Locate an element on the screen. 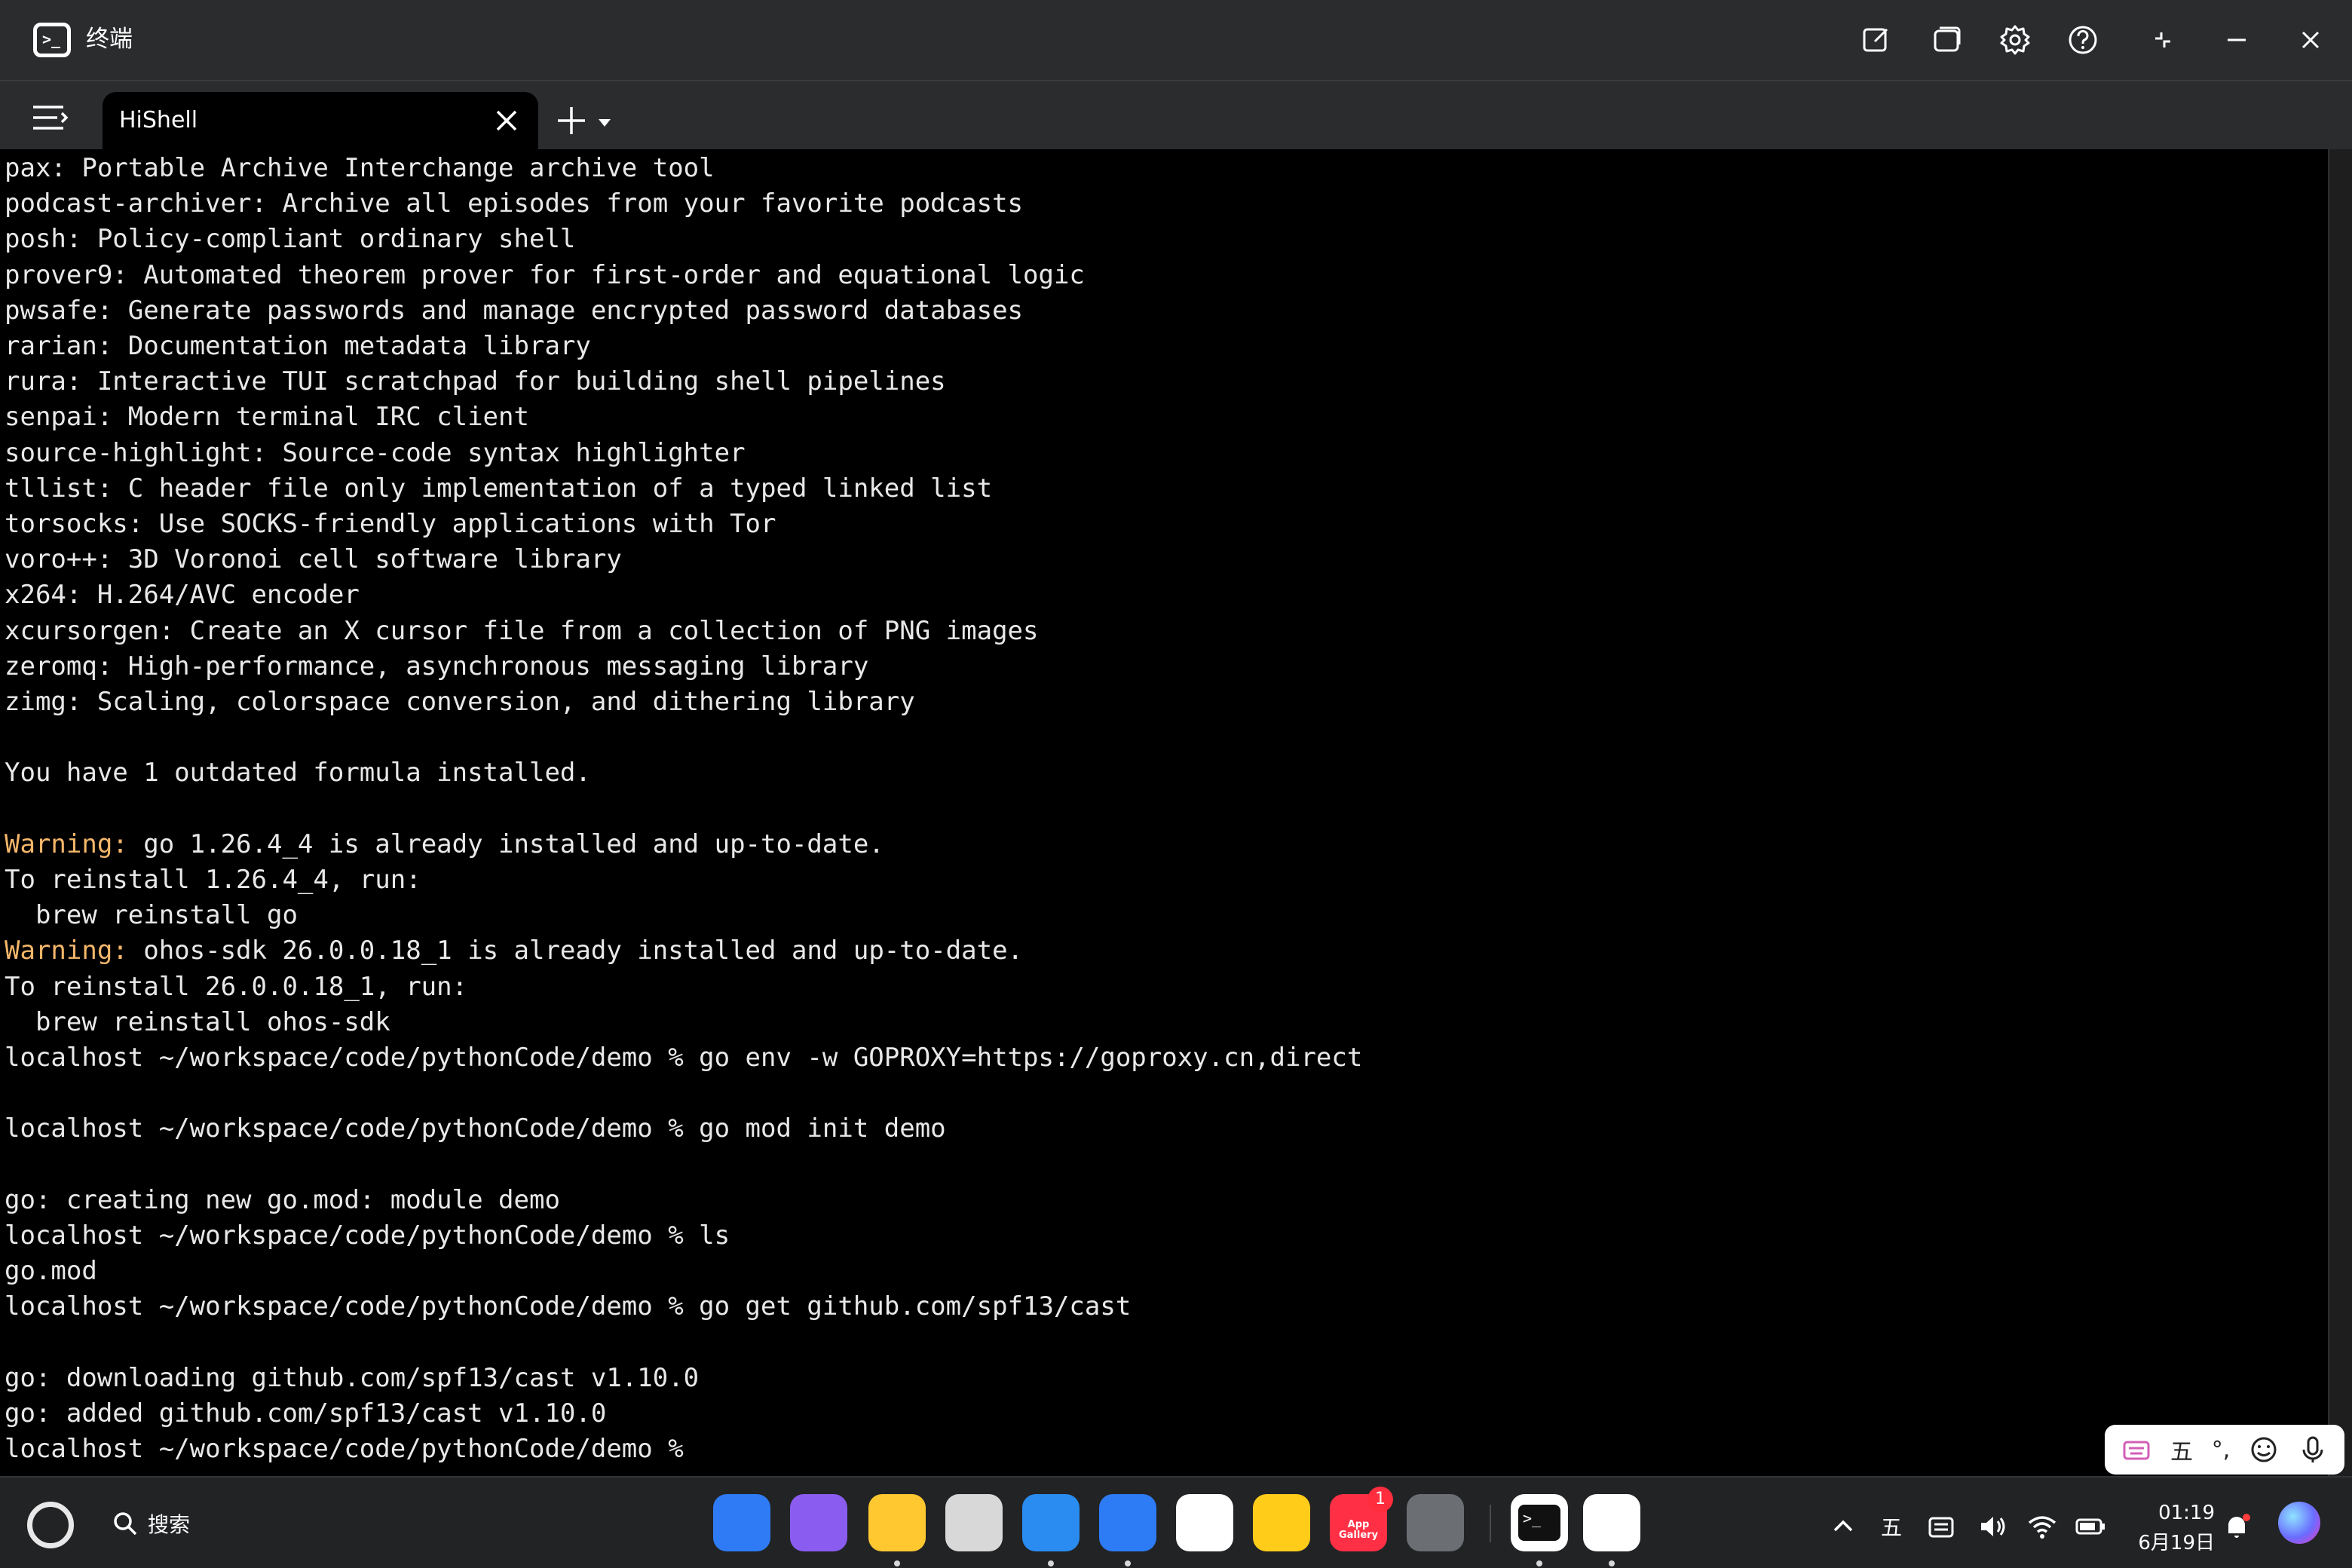  caret-down-icon is located at coordinates (605, 122).